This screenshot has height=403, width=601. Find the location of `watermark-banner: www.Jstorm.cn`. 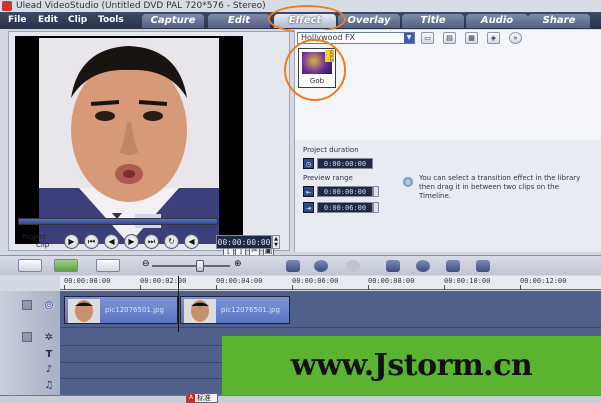

watermark-banner: www.Jstorm.cn is located at coordinates (411, 368).